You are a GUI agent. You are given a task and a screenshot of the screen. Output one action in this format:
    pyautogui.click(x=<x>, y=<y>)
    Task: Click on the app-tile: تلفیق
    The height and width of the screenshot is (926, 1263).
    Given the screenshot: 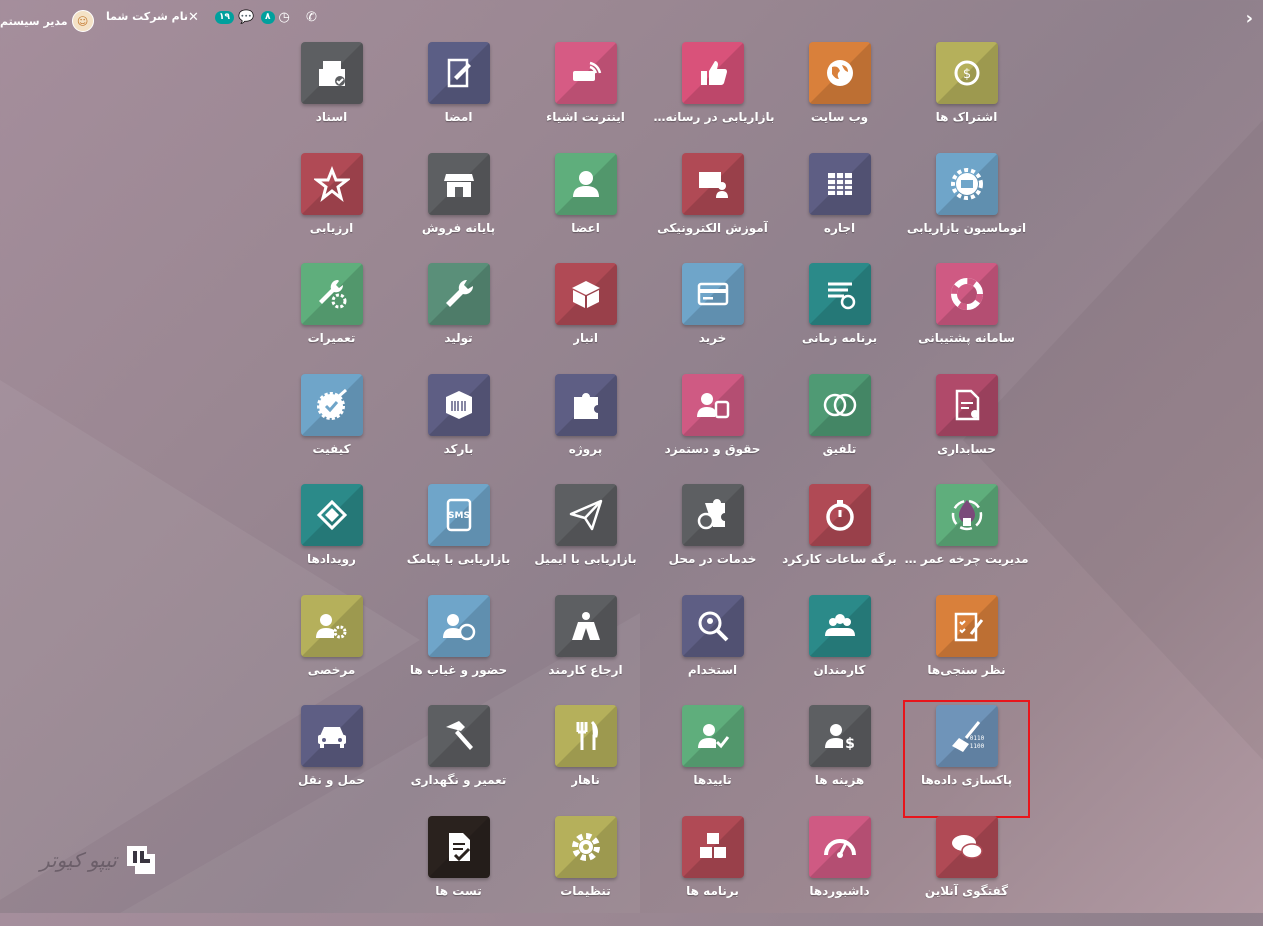 What is the action you would take?
    pyautogui.click(x=839, y=429)
    